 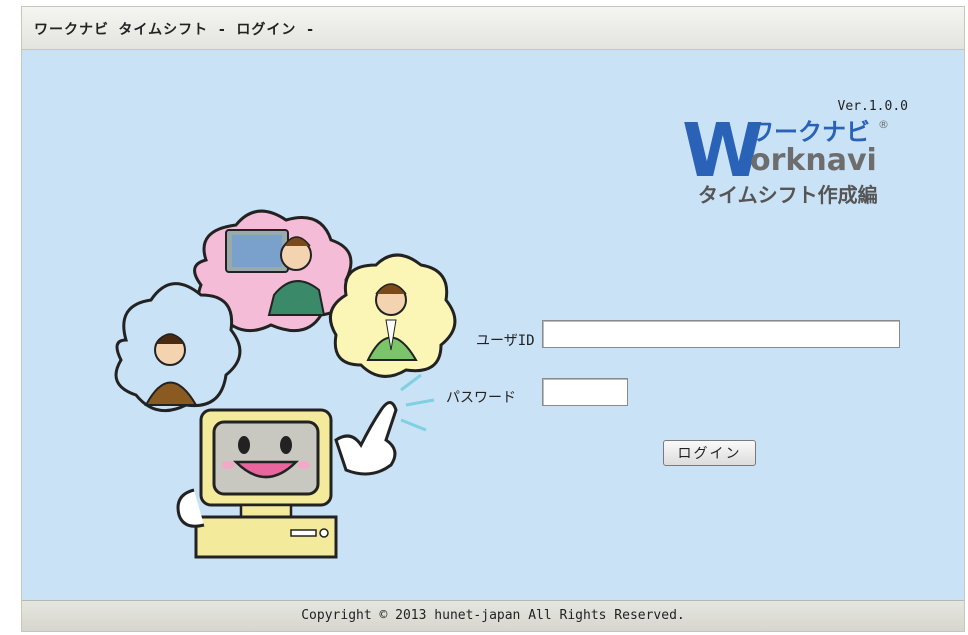 What do you see at coordinates (709, 453) in the screenshot?
I see `login-button: ログイン` at bounding box center [709, 453].